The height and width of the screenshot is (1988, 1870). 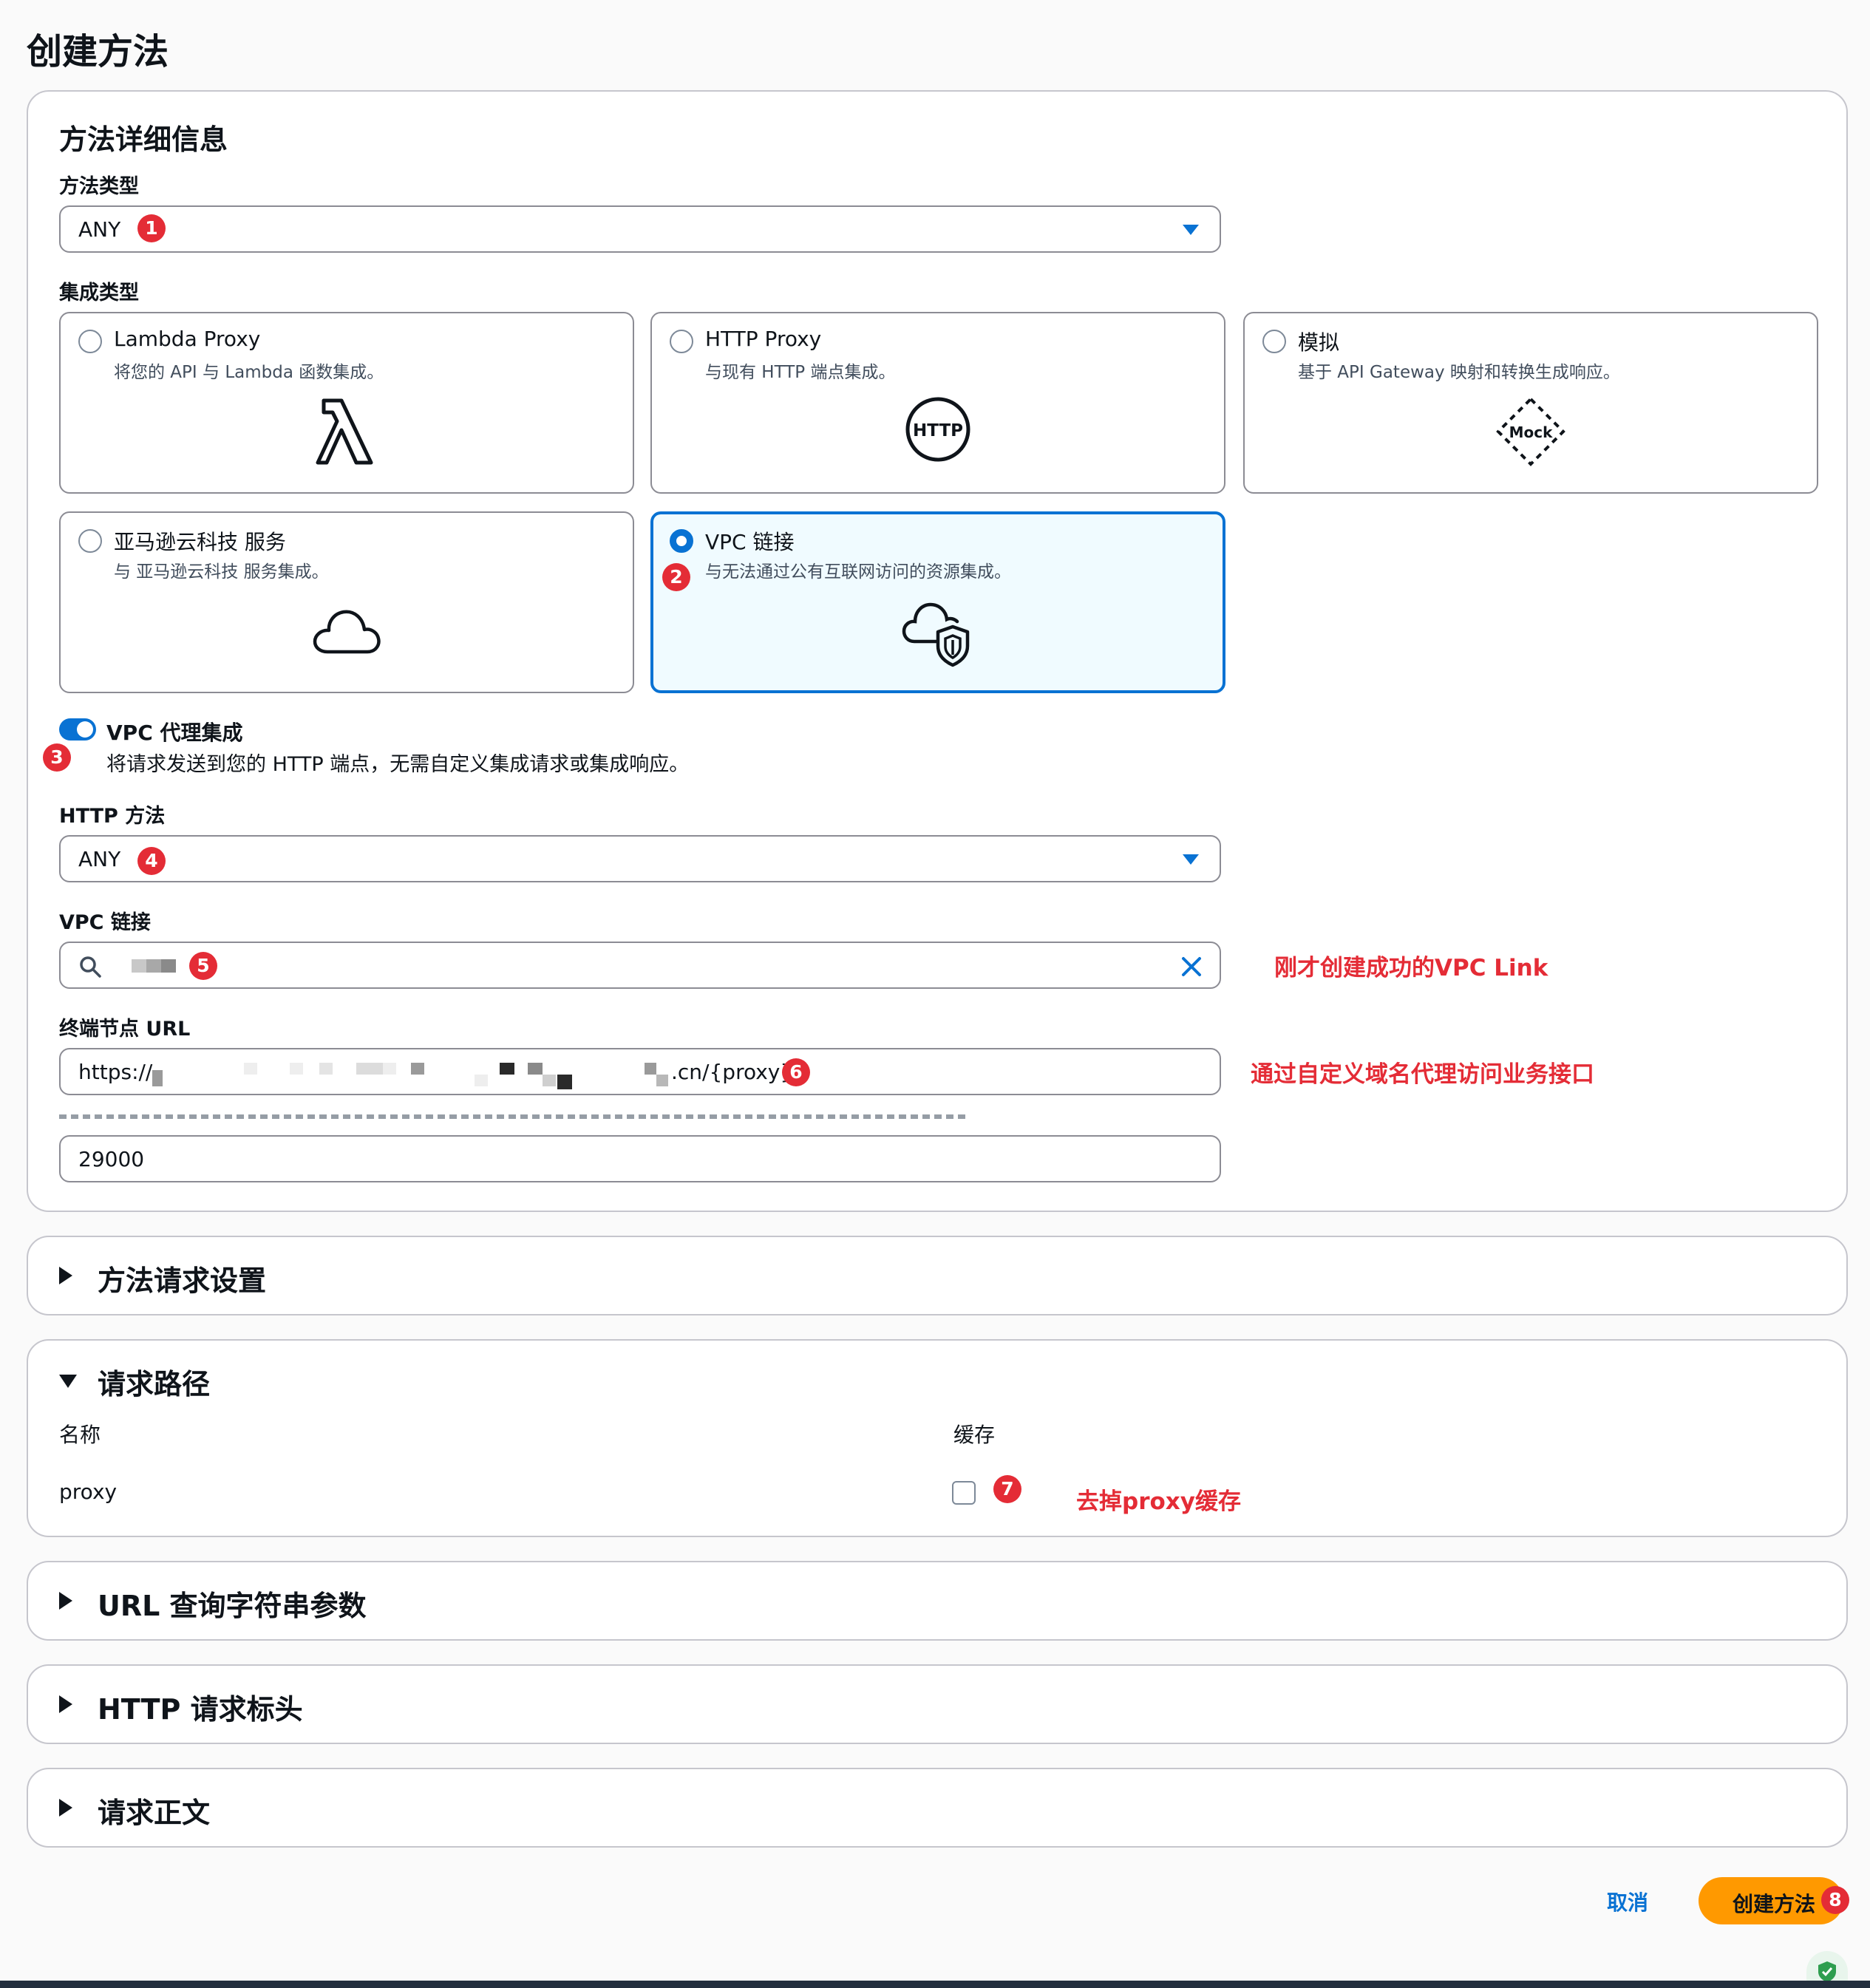 I want to click on integration-option-lambda: Lambda Proxy 将您的 API 与 Lambda 函数集成。, so click(x=346, y=403).